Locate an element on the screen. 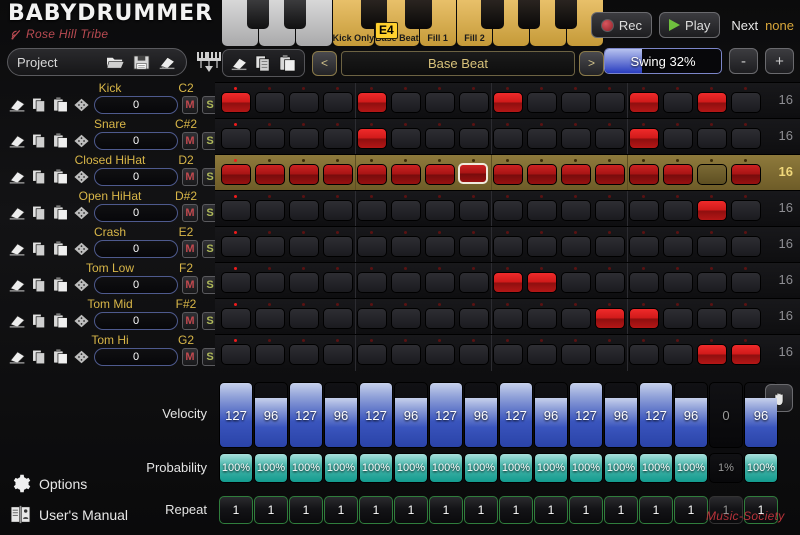  options-button: Options is located at coordinates (48, 483).